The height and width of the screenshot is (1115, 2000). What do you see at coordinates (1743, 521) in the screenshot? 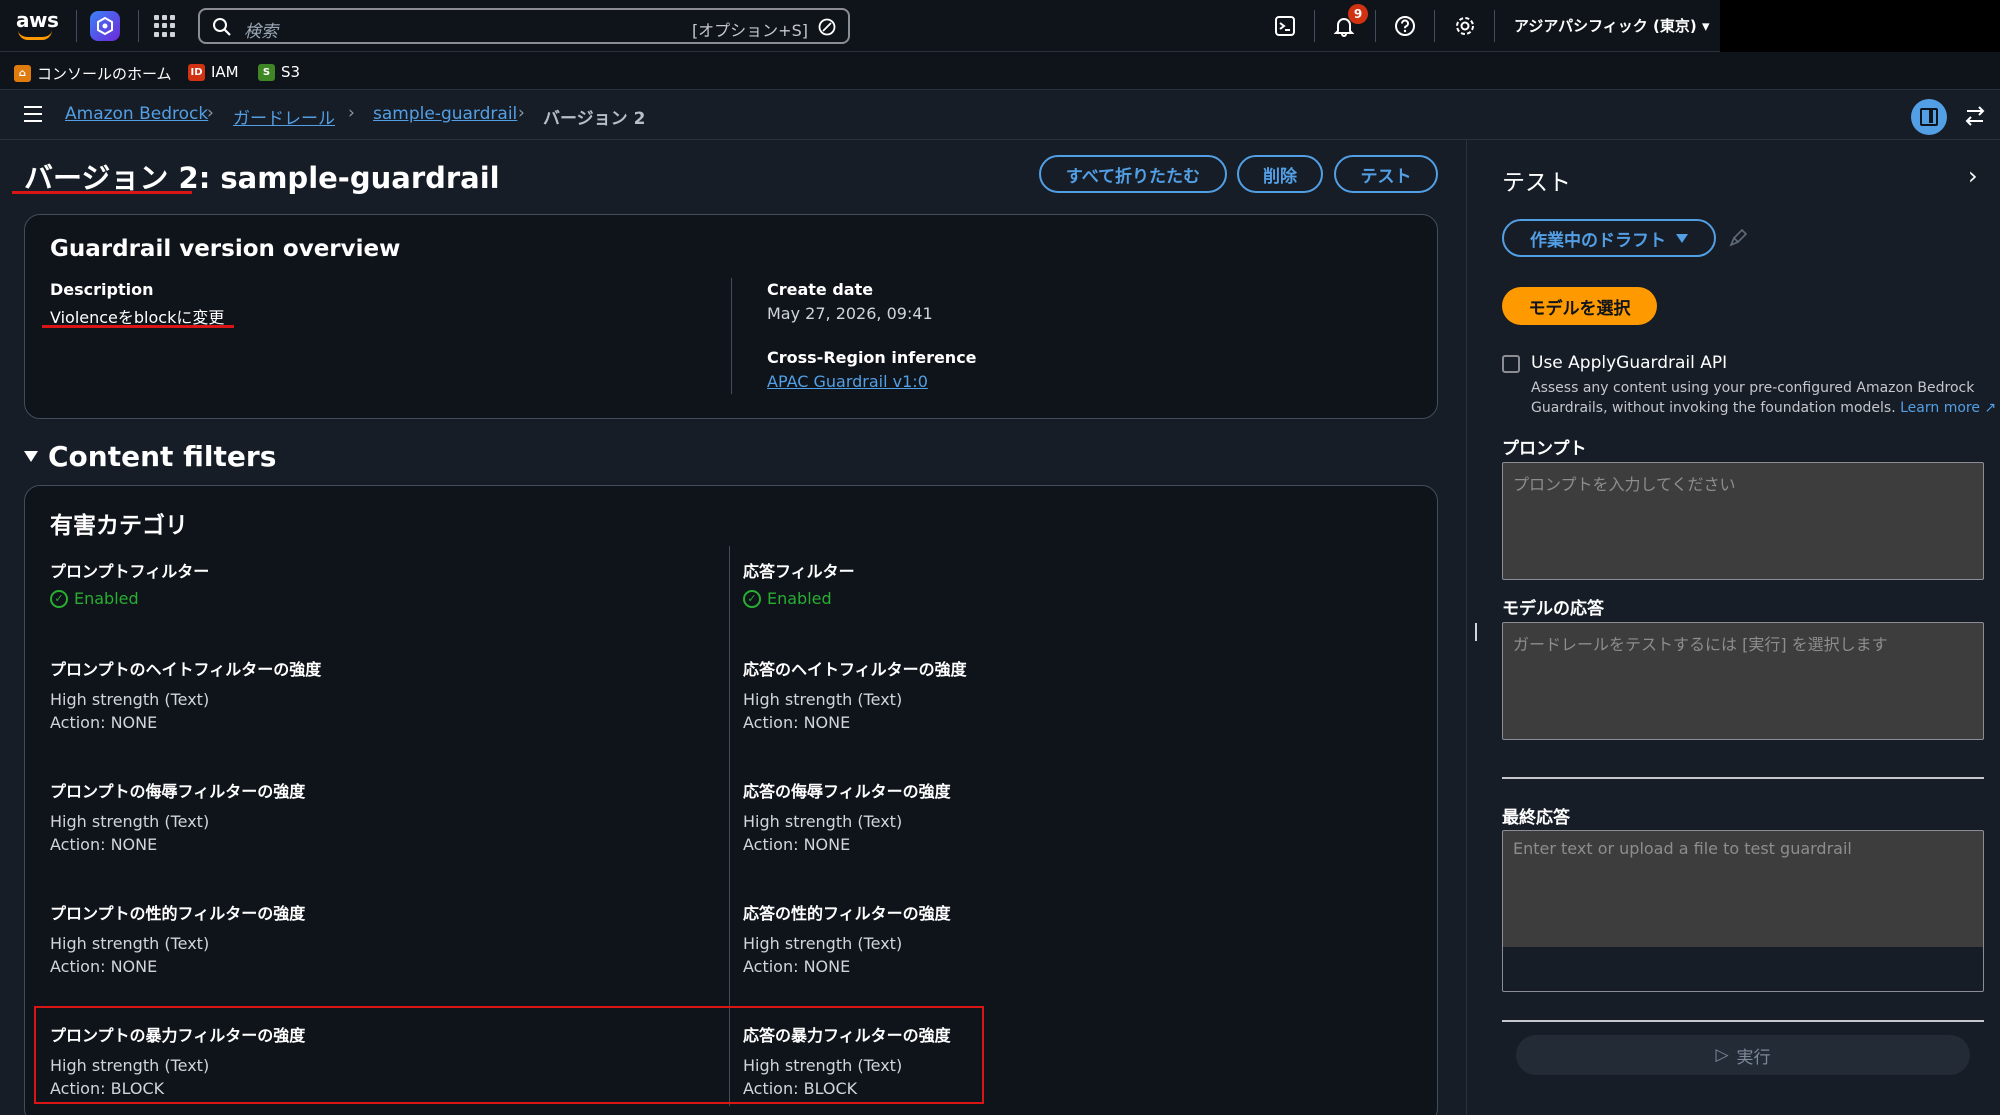
I see `prompt-textarea: プロンプトを入力してください` at bounding box center [1743, 521].